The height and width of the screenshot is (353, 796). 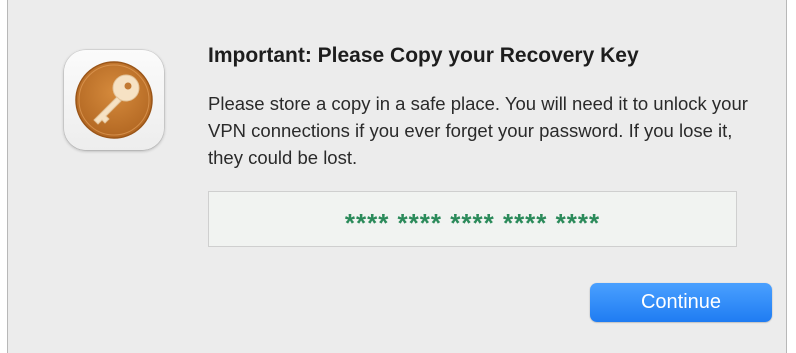 I want to click on key-icon, so click(x=114, y=100).